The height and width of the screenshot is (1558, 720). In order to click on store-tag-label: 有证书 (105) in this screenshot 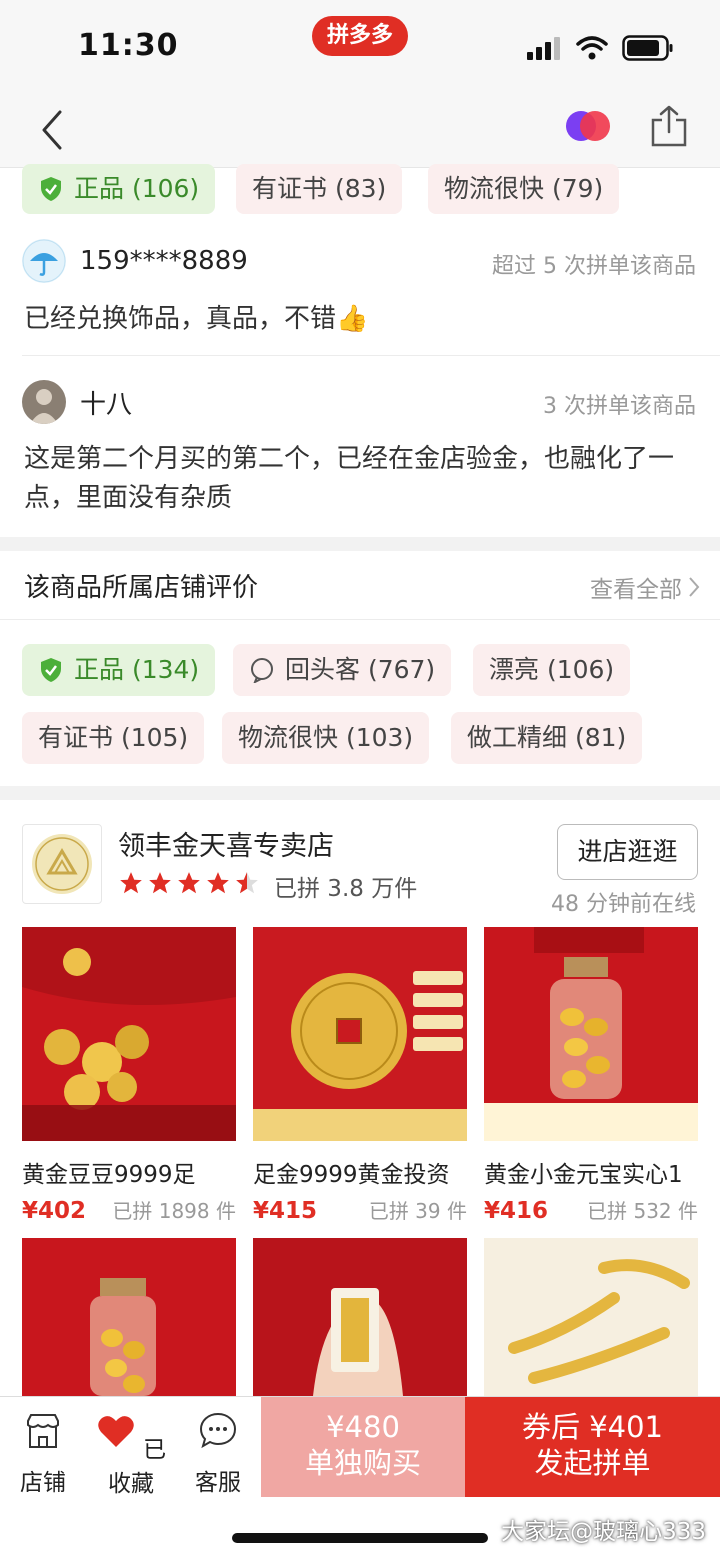, I will do `click(113, 737)`.